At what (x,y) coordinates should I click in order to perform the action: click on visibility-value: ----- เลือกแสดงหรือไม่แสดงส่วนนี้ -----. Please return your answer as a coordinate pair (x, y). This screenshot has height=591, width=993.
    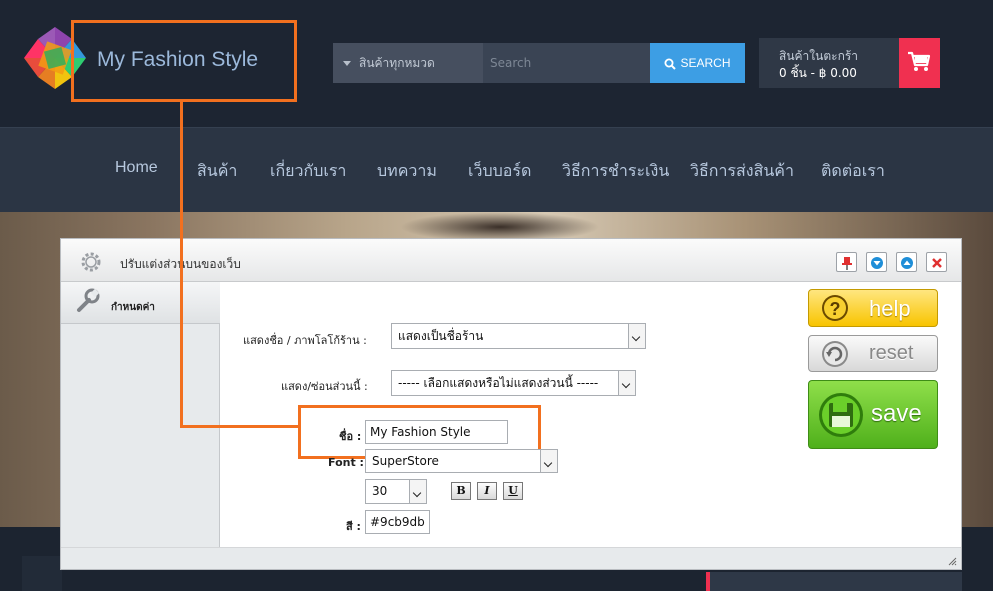
    Looking at the image, I should click on (498, 383).